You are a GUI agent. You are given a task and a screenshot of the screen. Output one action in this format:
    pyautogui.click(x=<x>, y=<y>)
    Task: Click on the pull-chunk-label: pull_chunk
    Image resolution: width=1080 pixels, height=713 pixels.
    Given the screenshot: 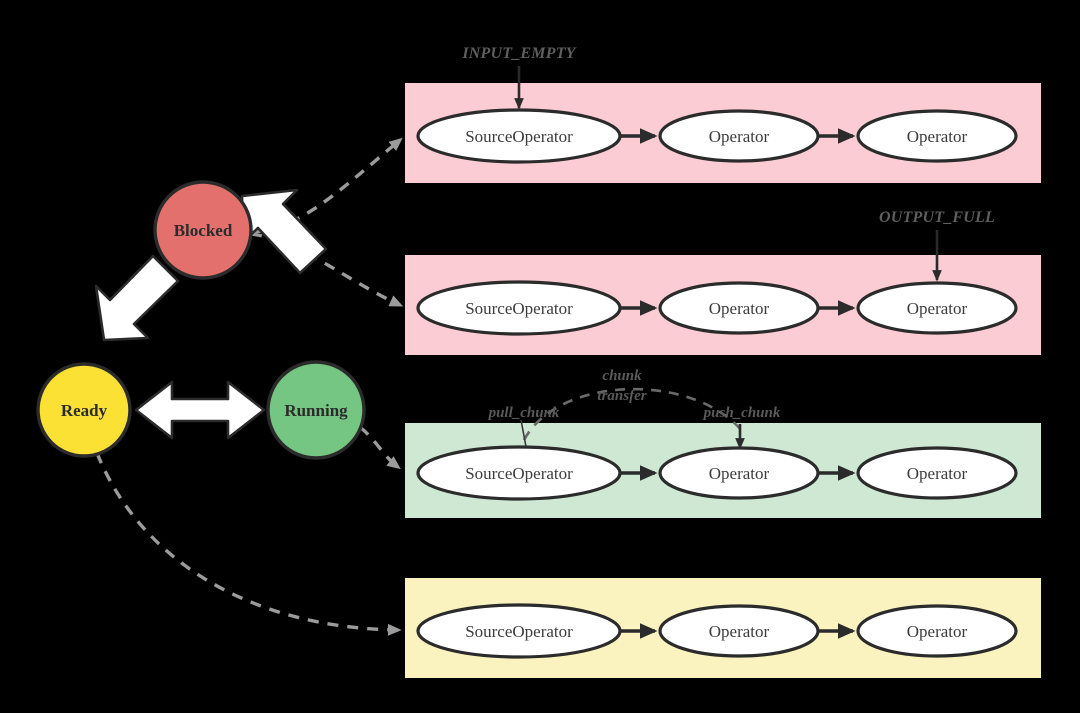 What is the action you would take?
    pyautogui.click(x=523, y=413)
    